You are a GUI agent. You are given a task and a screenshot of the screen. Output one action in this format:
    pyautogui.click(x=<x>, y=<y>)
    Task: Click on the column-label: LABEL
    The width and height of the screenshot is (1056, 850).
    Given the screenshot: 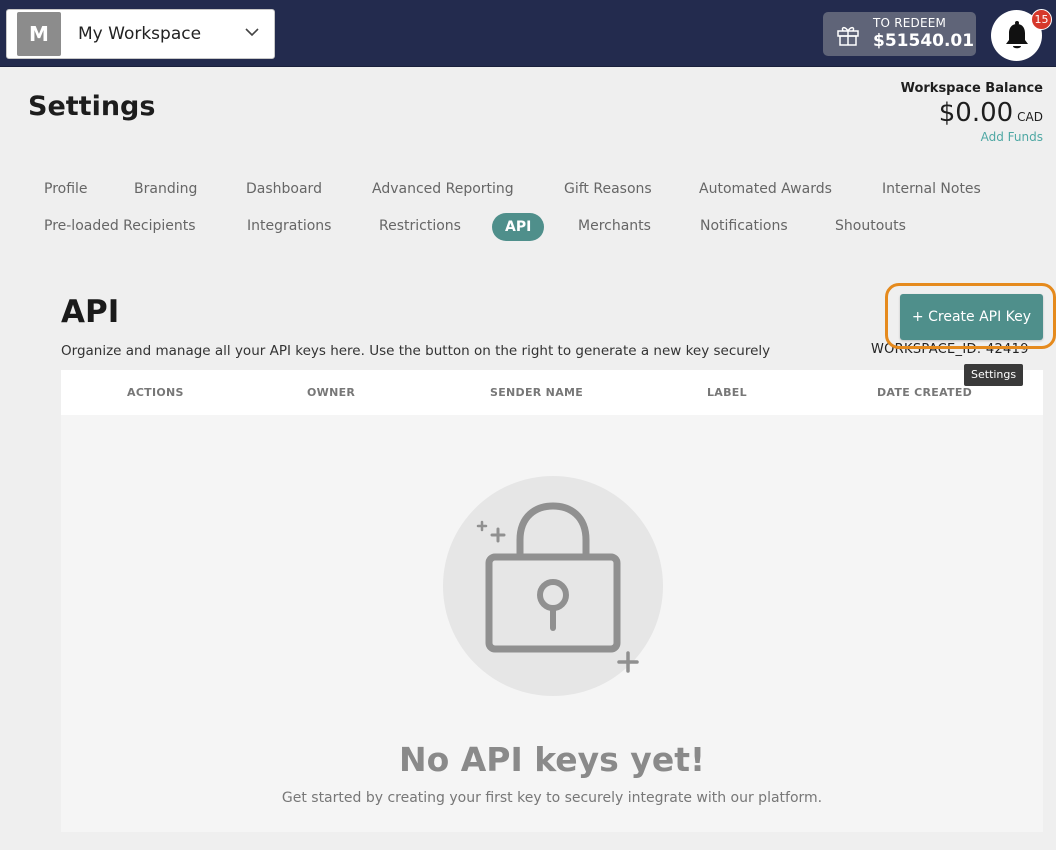 What is the action you would take?
    pyautogui.click(x=727, y=392)
    